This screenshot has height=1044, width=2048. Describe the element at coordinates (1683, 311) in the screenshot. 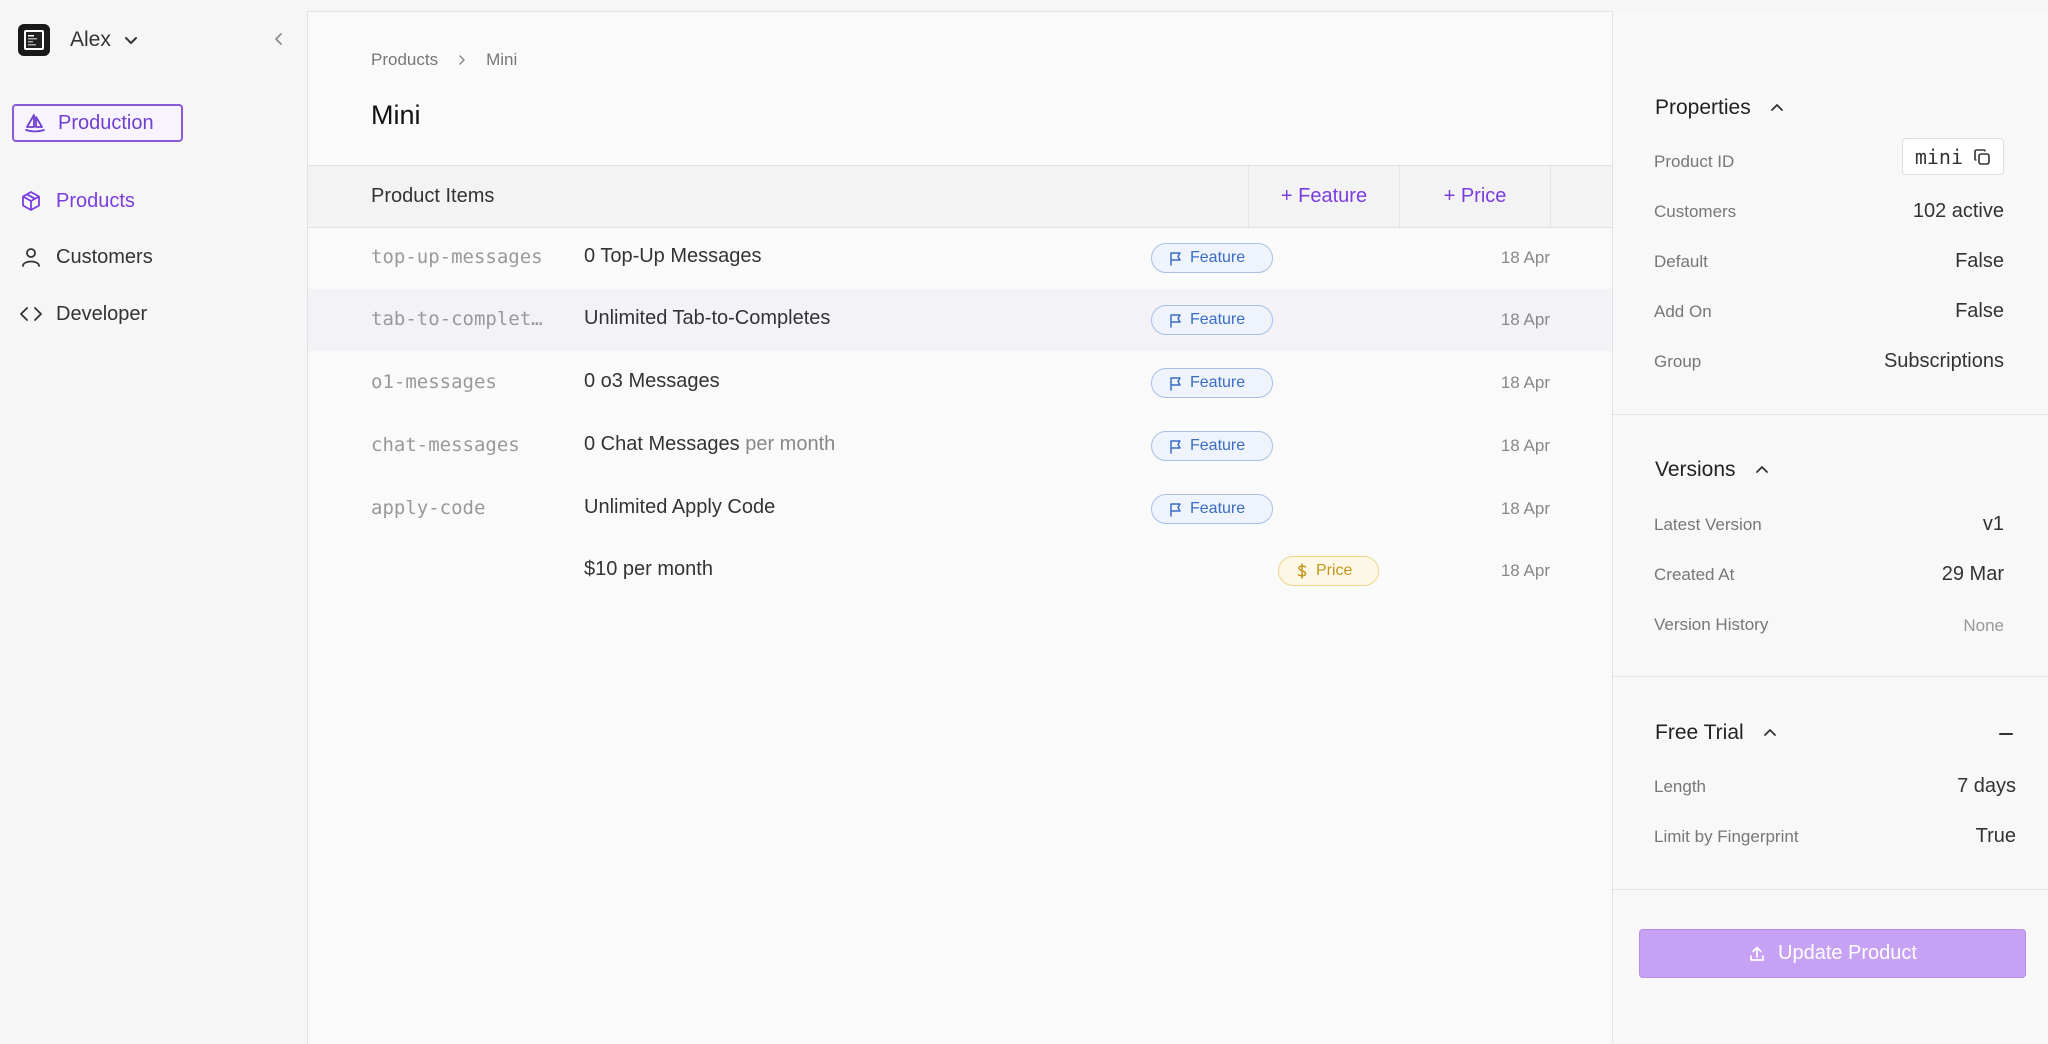

I see `property-label: Add On` at that location.